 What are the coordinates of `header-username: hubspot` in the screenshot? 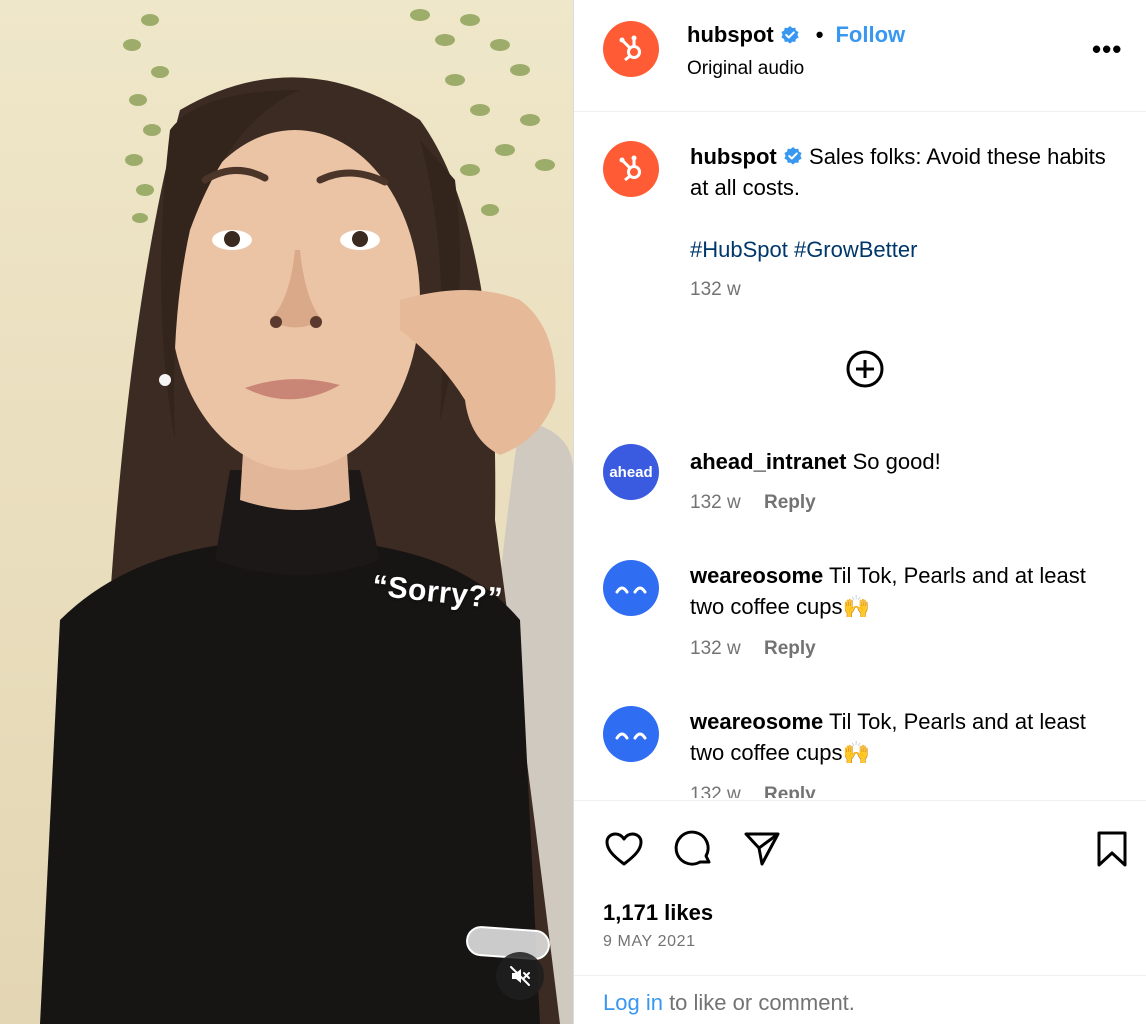 It's located at (730, 35).